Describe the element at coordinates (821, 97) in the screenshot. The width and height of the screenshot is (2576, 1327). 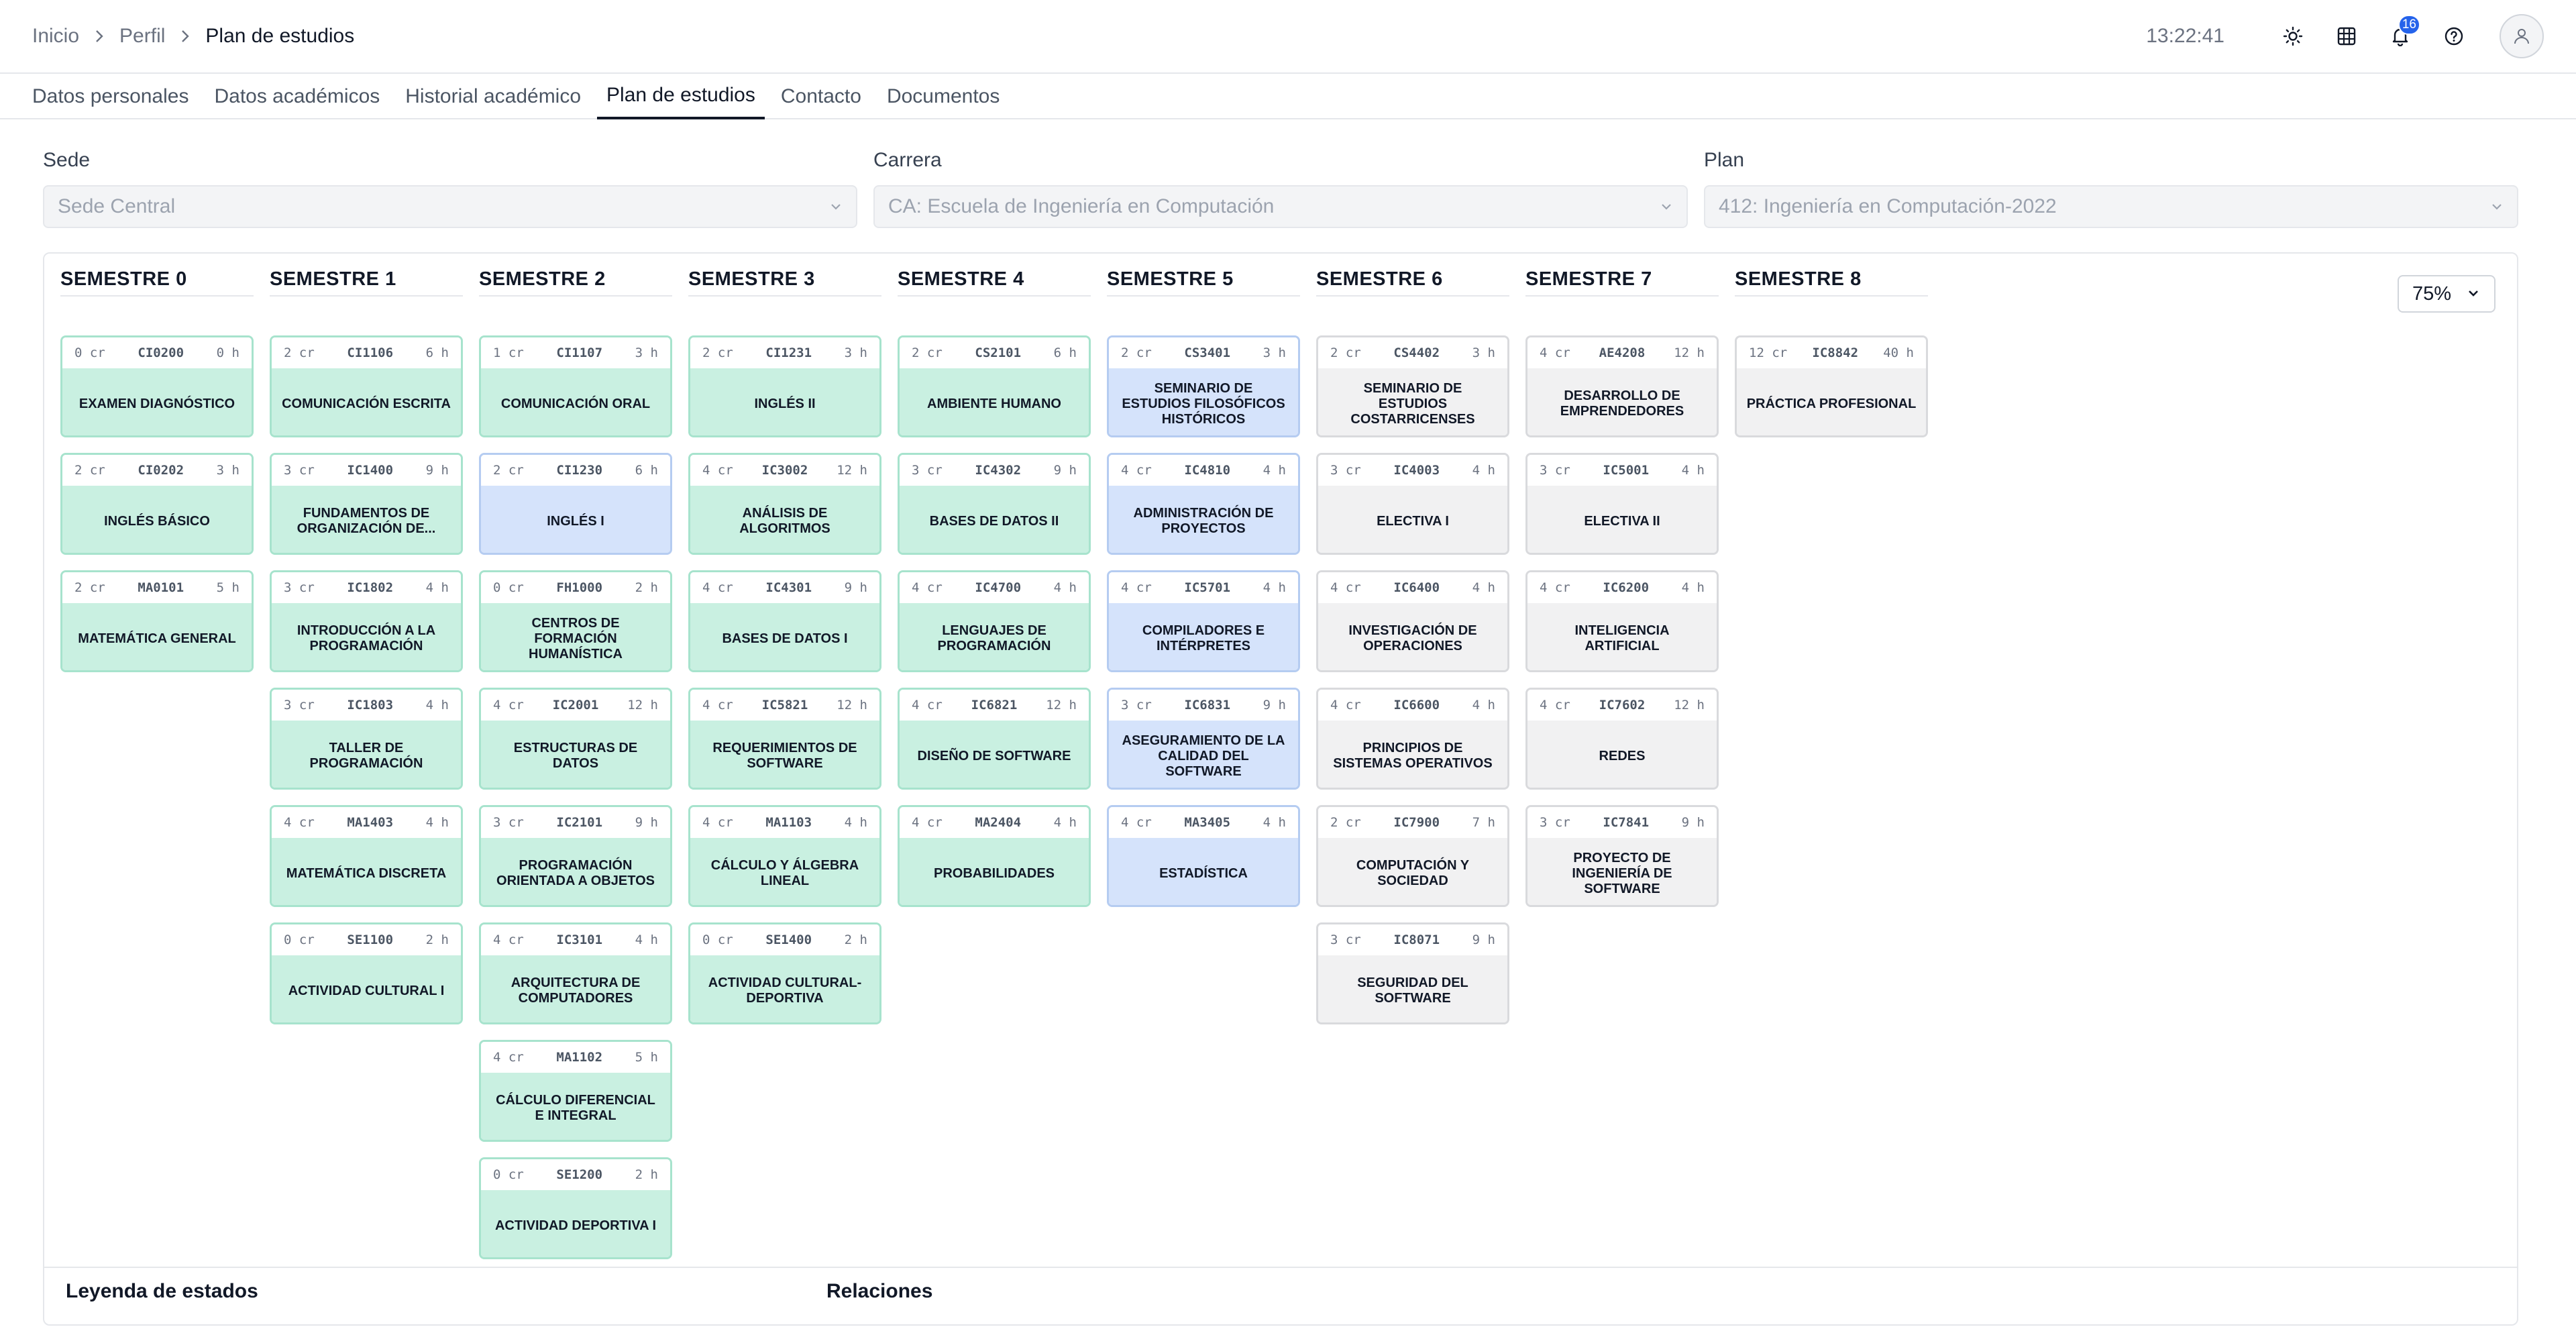
I see `tab-contacto: Contacto` at that location.